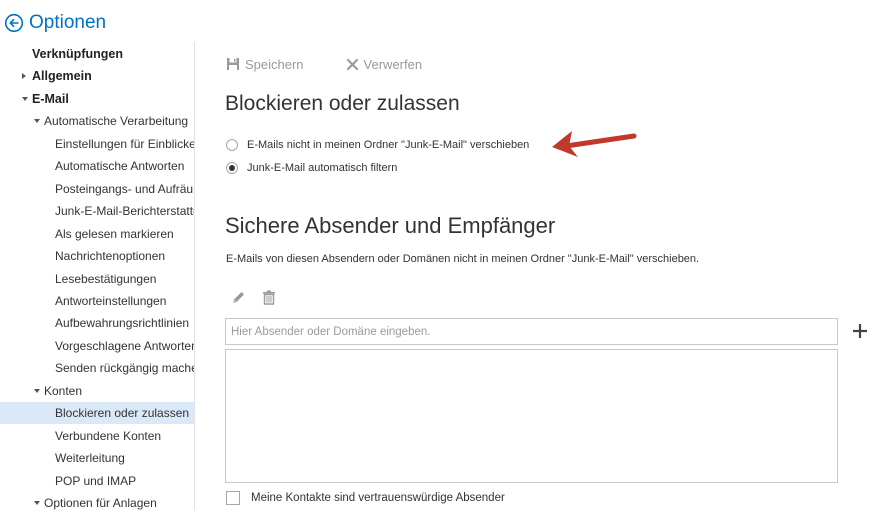 The width and height of the screenshot is (886, 510). I want to click on sidebar-item: Posteingangs- und Aufräumregeln, so click(97, 189).